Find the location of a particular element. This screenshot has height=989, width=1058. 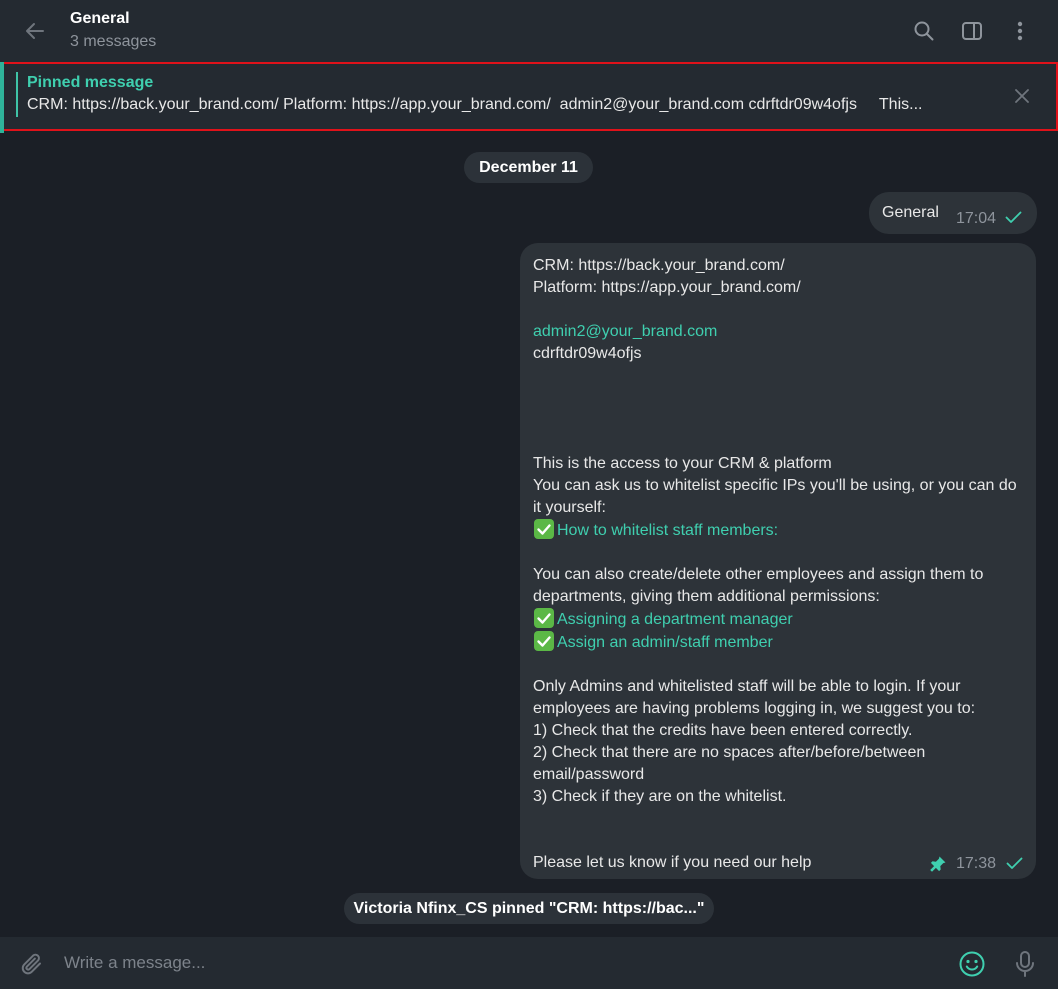

email-link: admin2@your_brand.com is located at coordinates (780, 332).